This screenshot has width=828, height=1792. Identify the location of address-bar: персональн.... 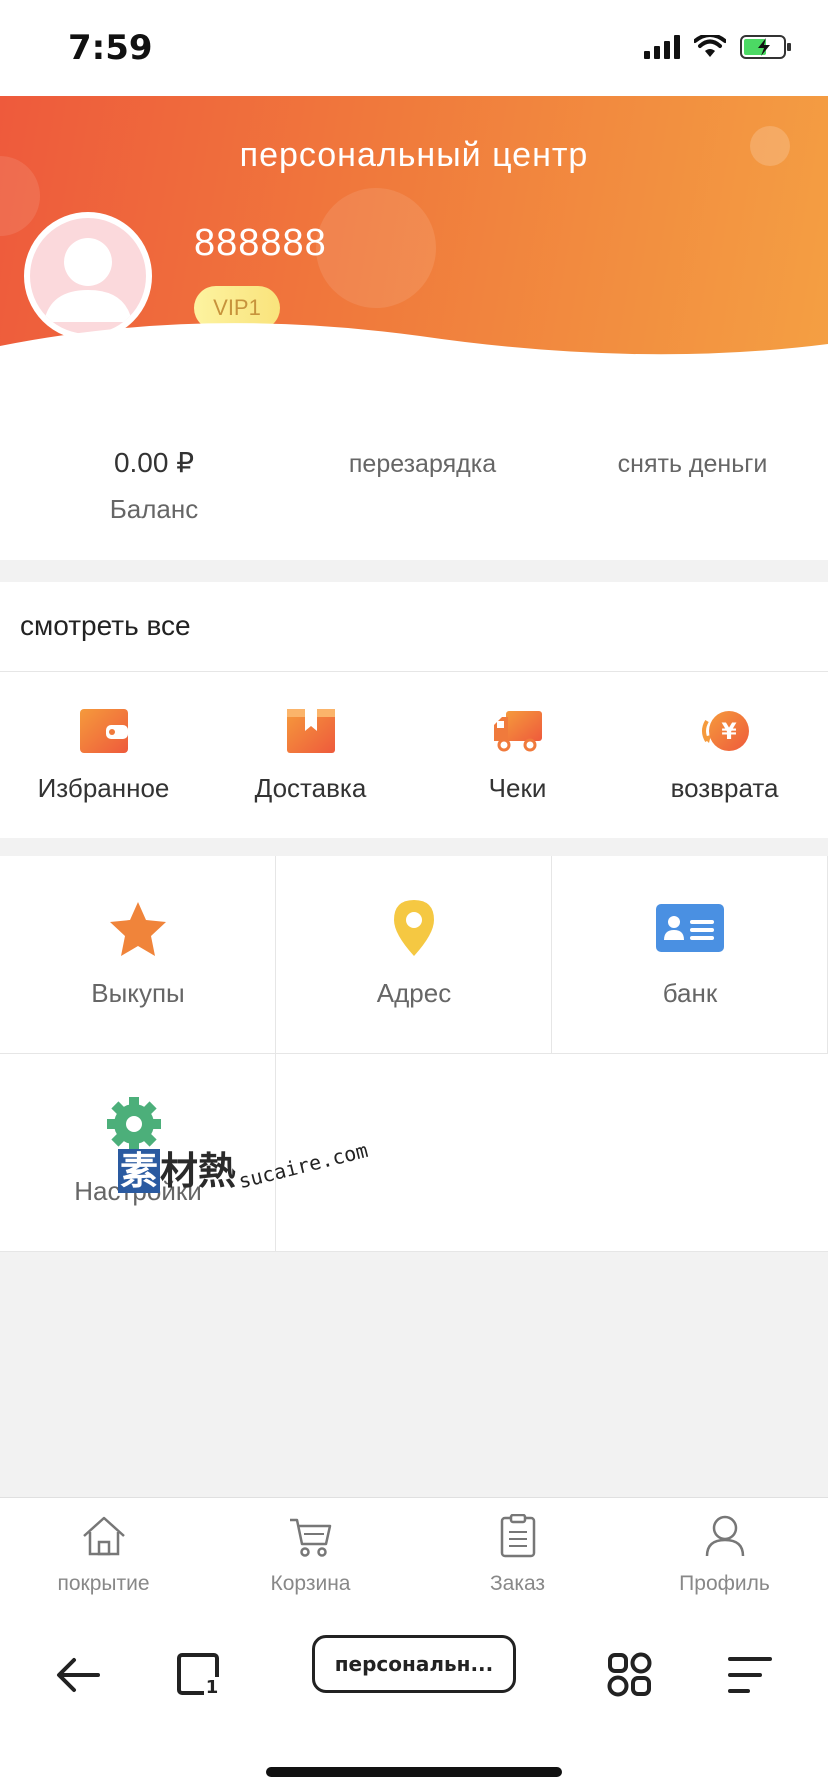
(414, 1664).